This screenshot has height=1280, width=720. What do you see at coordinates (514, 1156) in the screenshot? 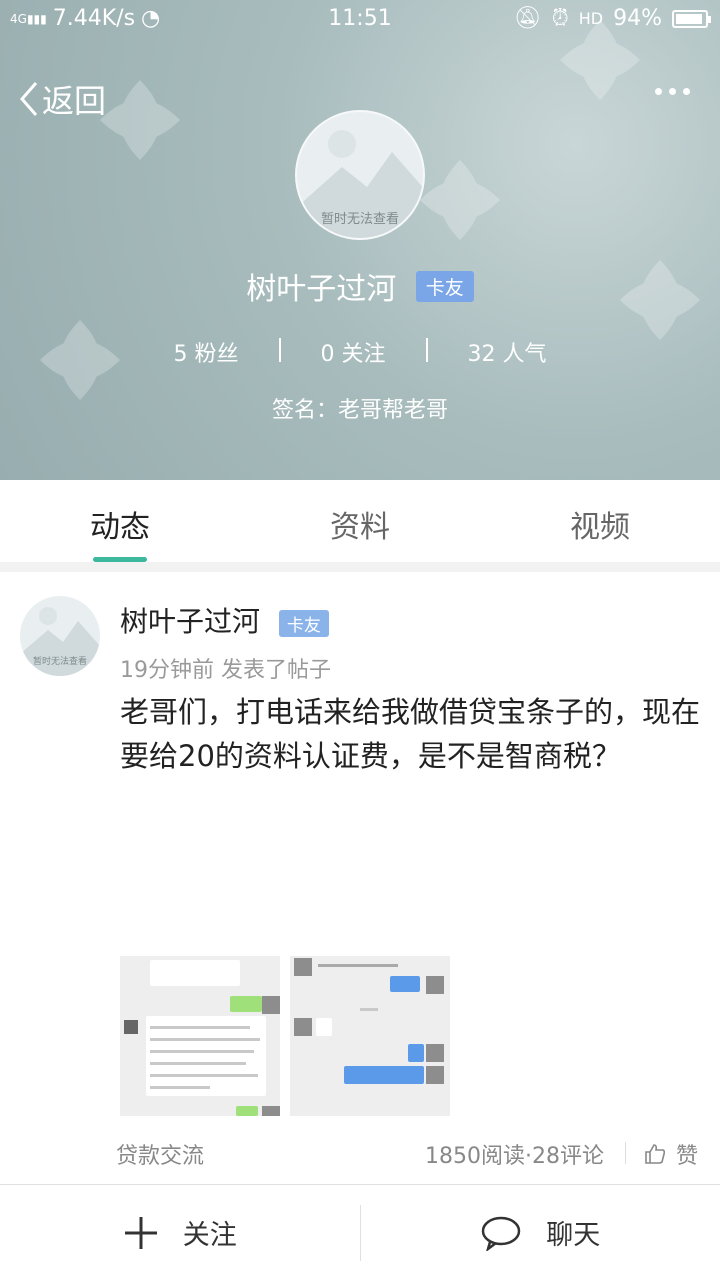
I see `post-stats: 1850阅读·28评论` at bounding box center [514, 1156].